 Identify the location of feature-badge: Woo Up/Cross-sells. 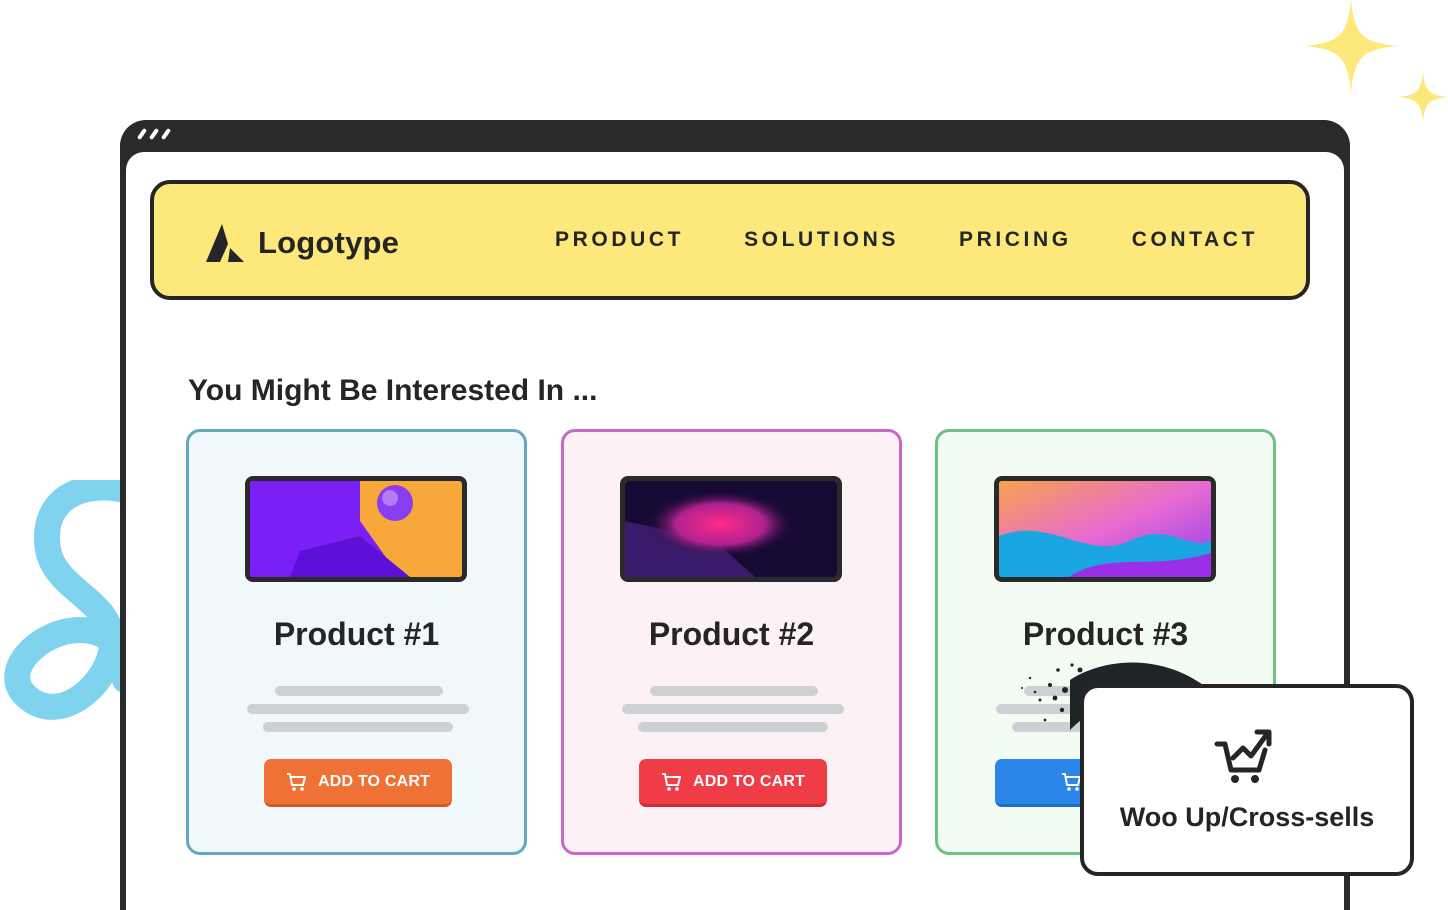
(1247, 780).